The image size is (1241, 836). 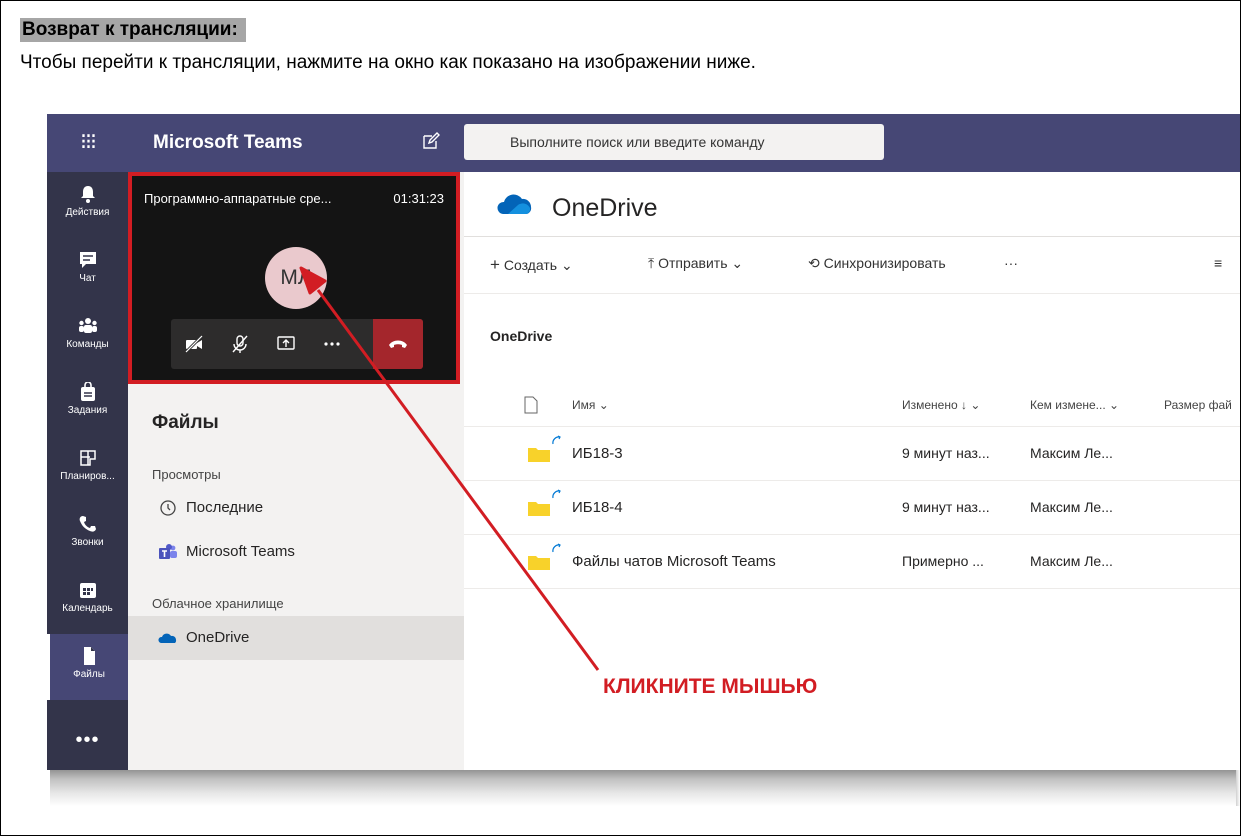 What do you see at coordinates (167, 638) in the screenshot?
I see `onedrive-icon` at bounding box center [167, 638].